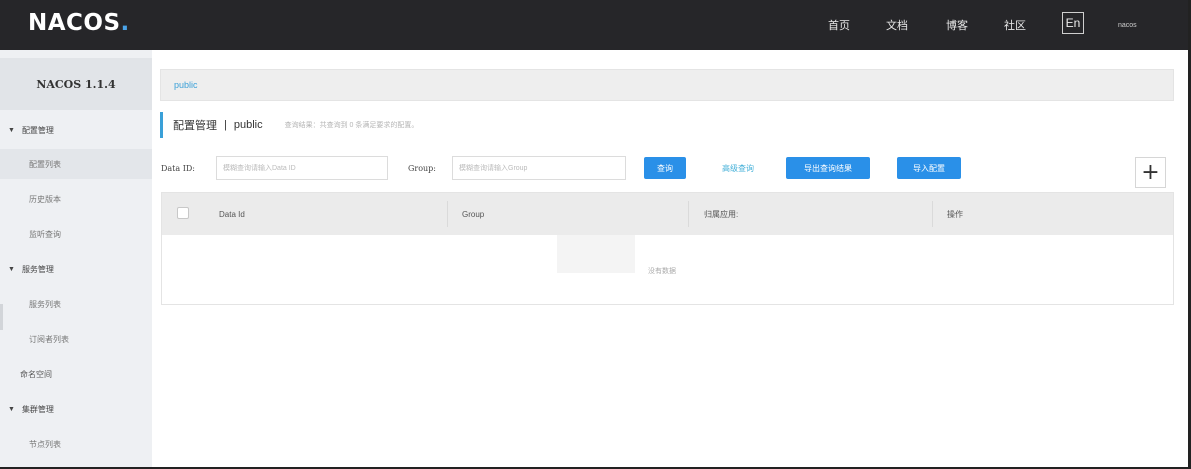 The width and height of the screenshot is (1191, 469). I want to click on empty-state-text: 没有数据, so click(662, 271).